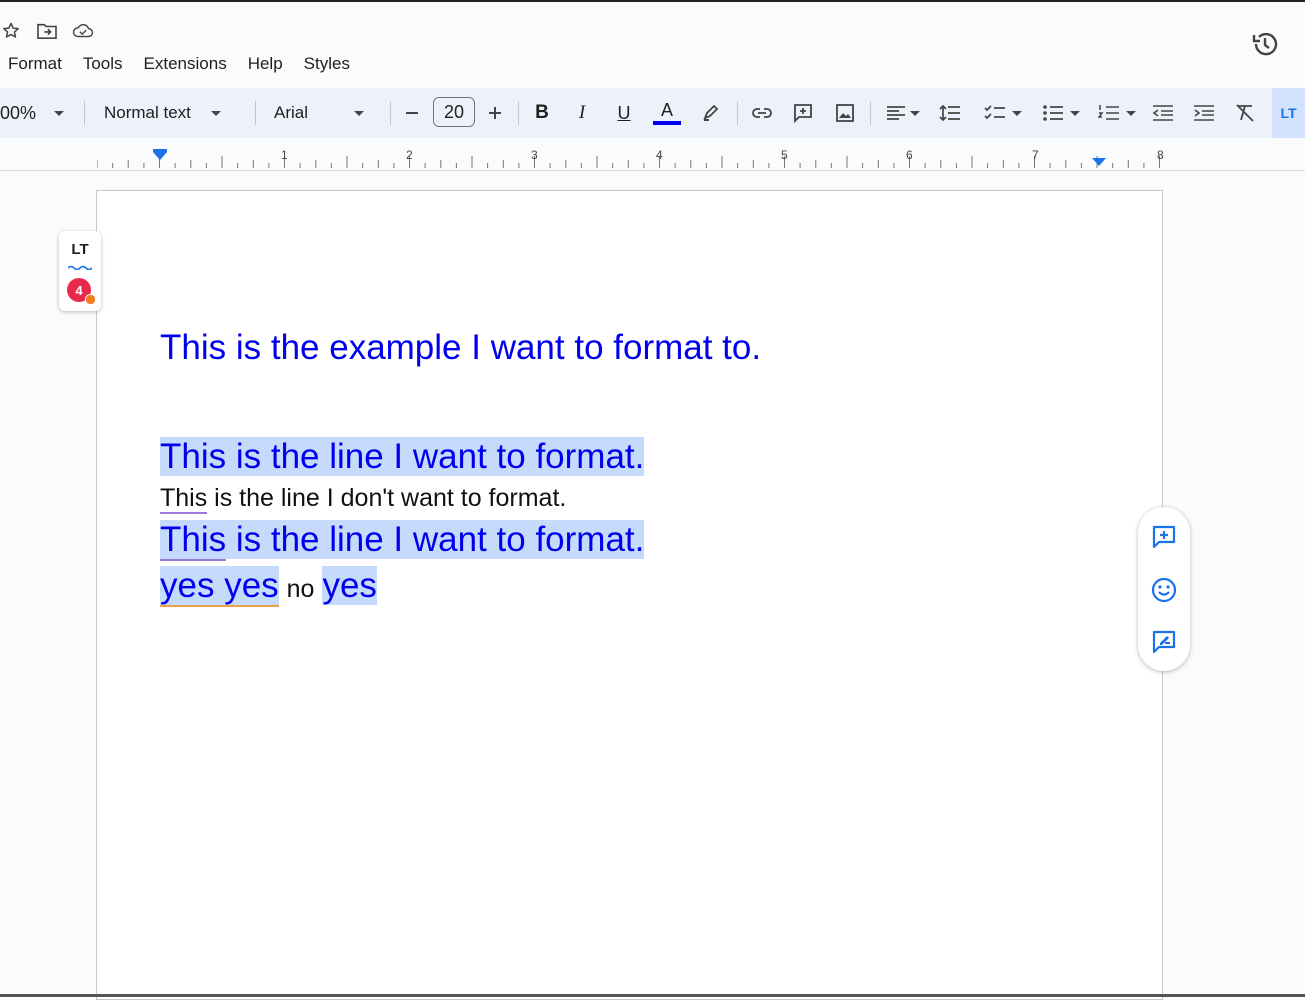  What do you see at coordinates (994, 112) in the screenshot?
I see `checklist-icon` at bounding box center [994, 112].